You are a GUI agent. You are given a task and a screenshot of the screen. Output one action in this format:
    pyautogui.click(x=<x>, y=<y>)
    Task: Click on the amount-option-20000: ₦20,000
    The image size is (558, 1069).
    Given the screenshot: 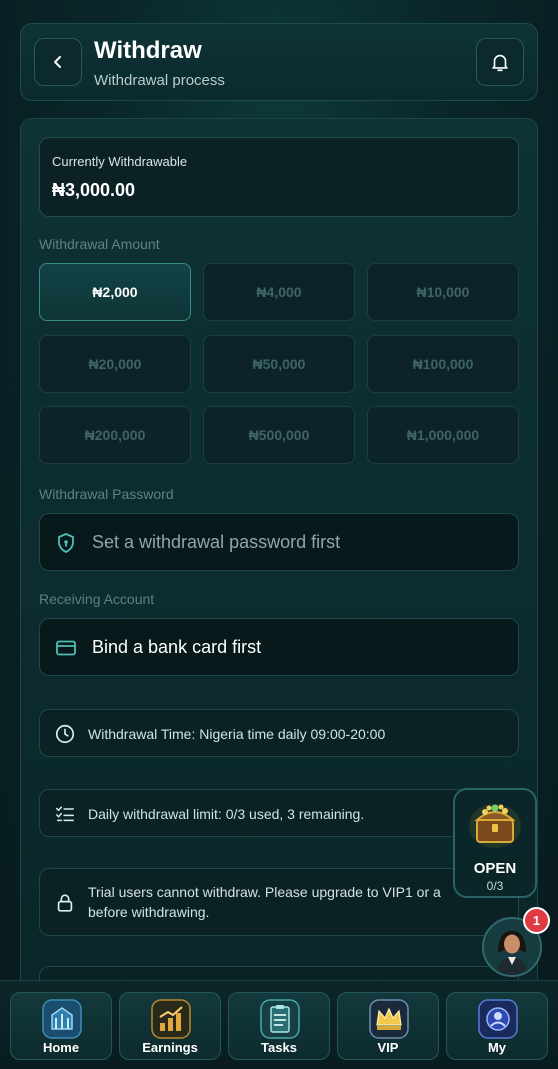 What is the action you would take?
    pyautogui.click(x=115, y=364)
    